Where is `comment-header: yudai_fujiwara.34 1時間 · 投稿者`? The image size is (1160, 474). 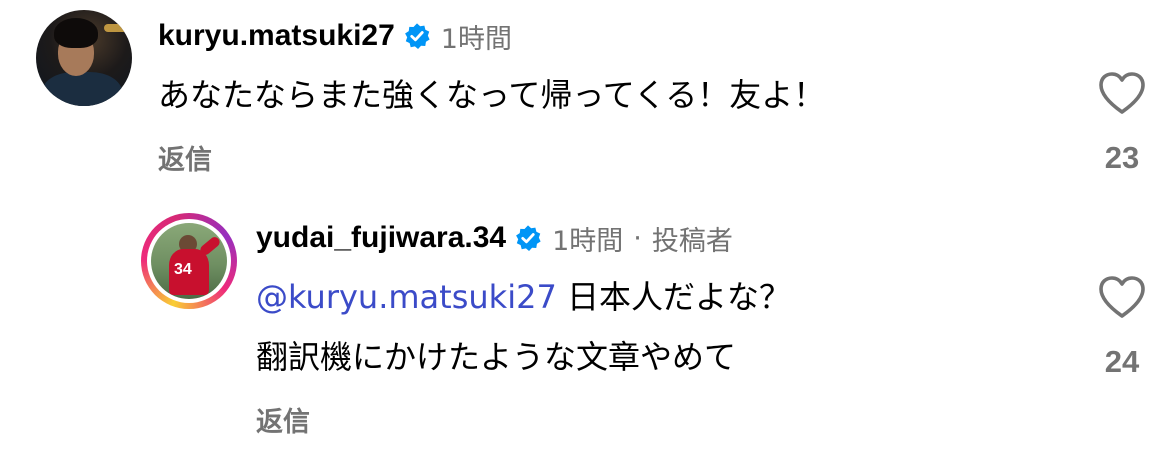 comment-header: yudai_fujiwara.34 1時間 · 投稿者 is located at coordinates (494, 238).